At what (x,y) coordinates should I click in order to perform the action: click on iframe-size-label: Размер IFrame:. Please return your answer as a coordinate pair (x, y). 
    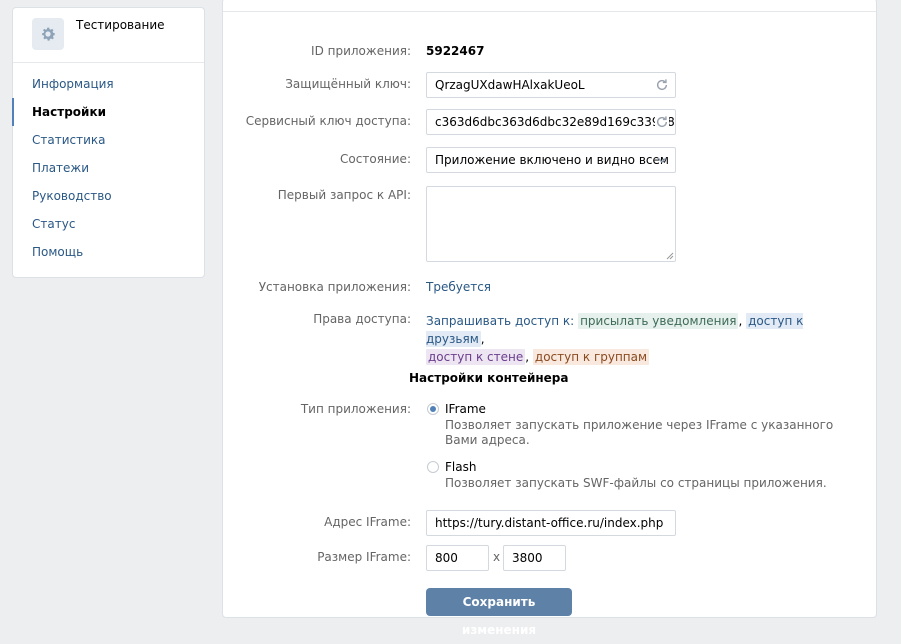
    Looking at the image, I should click on (364, 557).